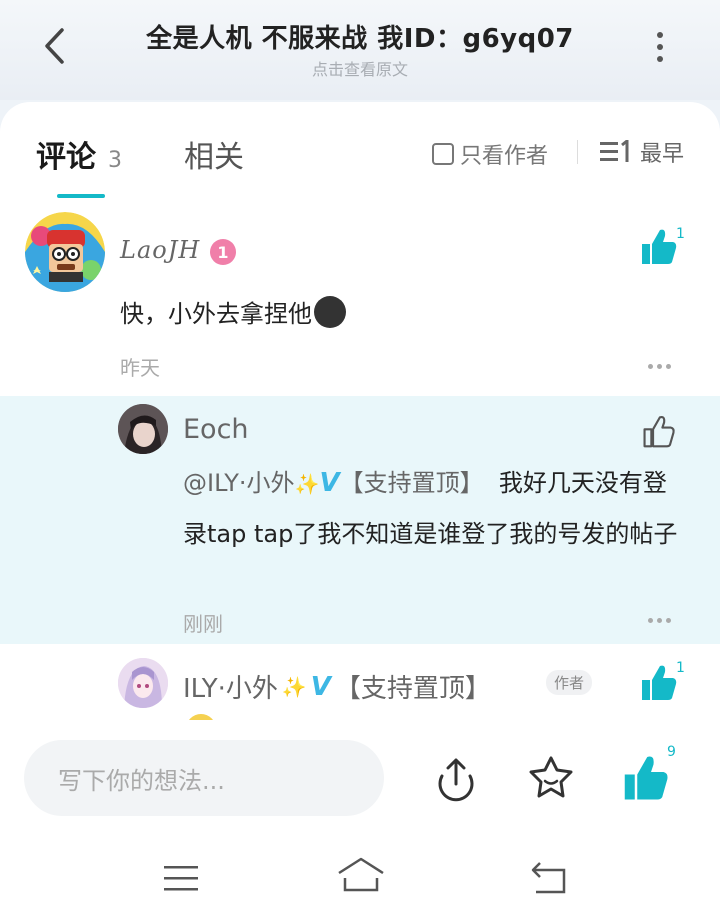  I want to click on favorite-star-icon, so click(551, 778).